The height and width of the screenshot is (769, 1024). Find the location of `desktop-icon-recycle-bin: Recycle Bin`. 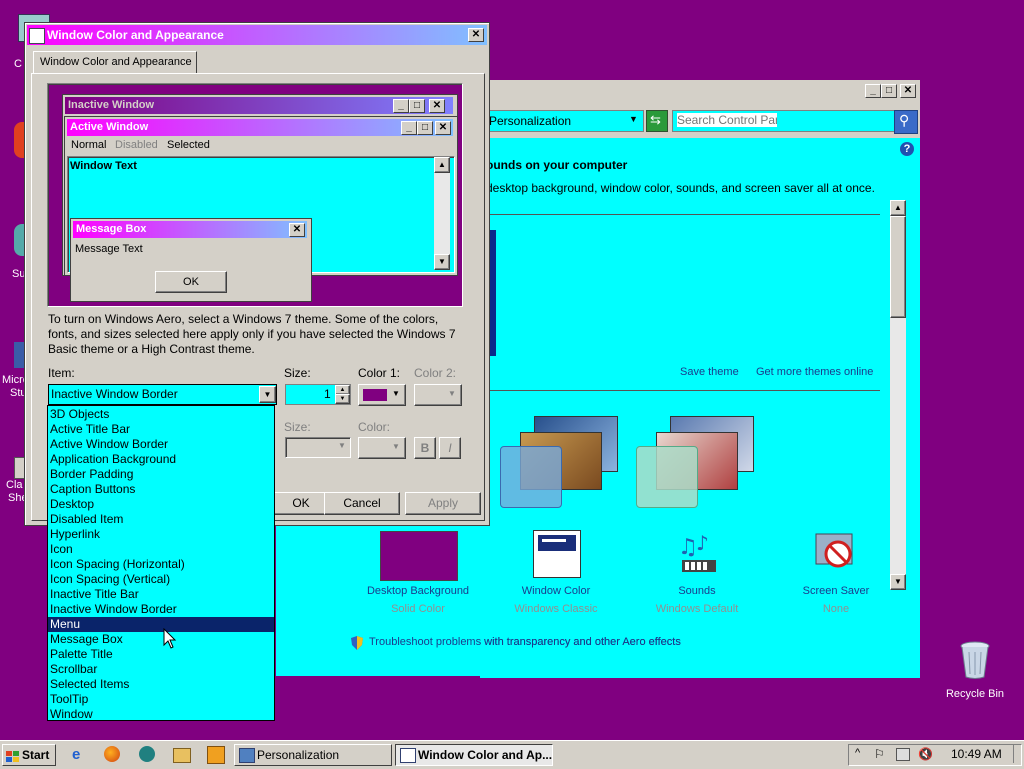

desktop-icon-recycle-bin: Recycle Bin is located at coordinates (975, 671).